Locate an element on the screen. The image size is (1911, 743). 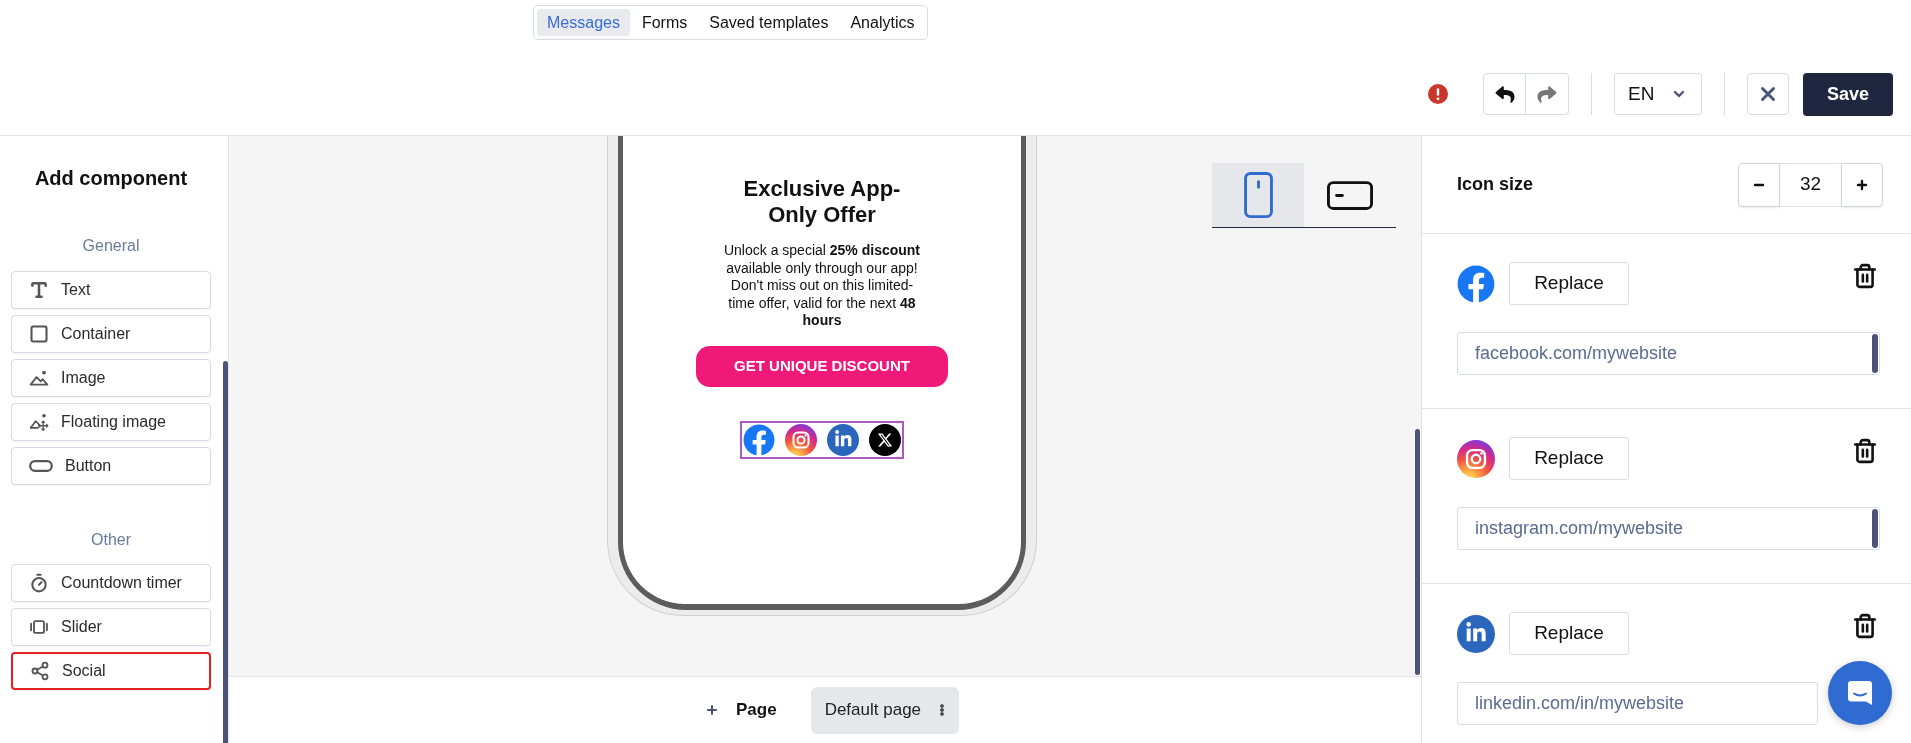
component-button: Social is located at coordinates (111, 671).